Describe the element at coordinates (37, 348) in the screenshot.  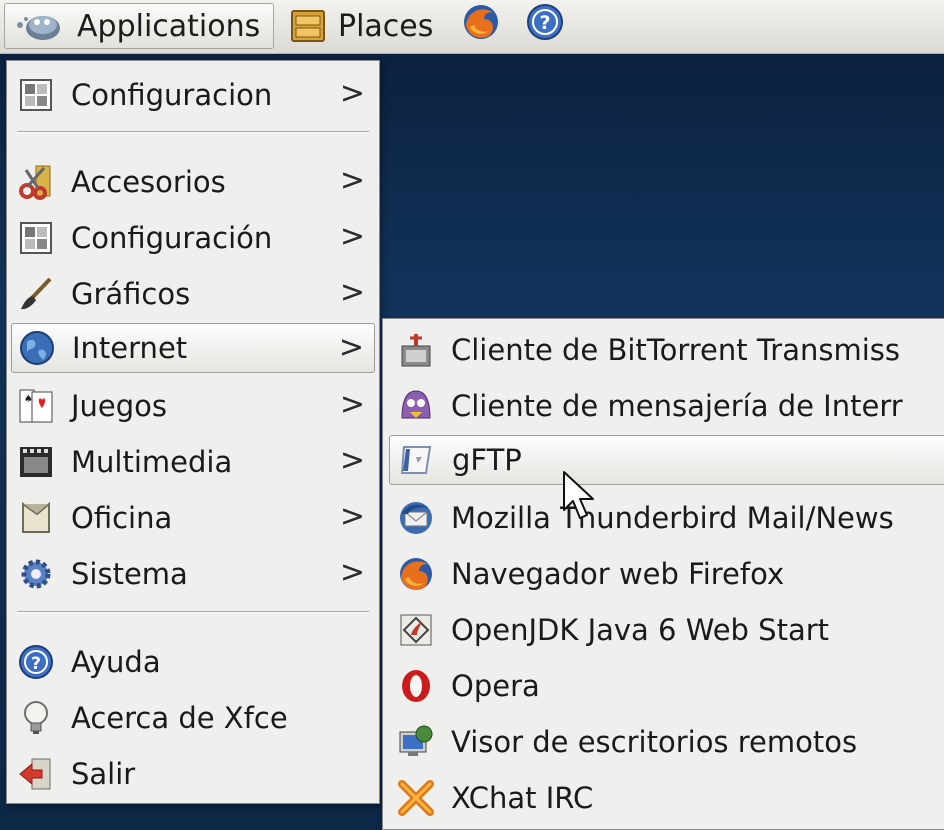
I see `globe-icon` at that location.